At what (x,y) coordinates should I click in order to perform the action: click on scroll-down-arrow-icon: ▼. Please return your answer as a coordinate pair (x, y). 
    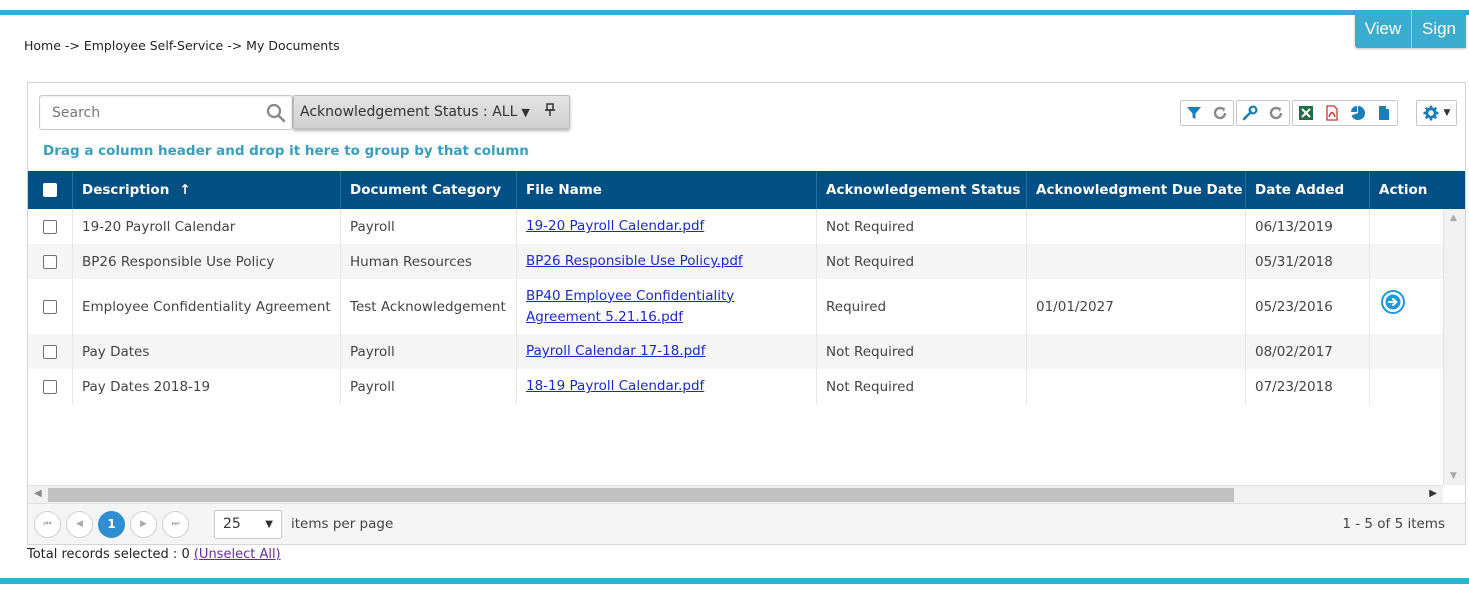
    Looking at the image, I should click on (1453, 476).